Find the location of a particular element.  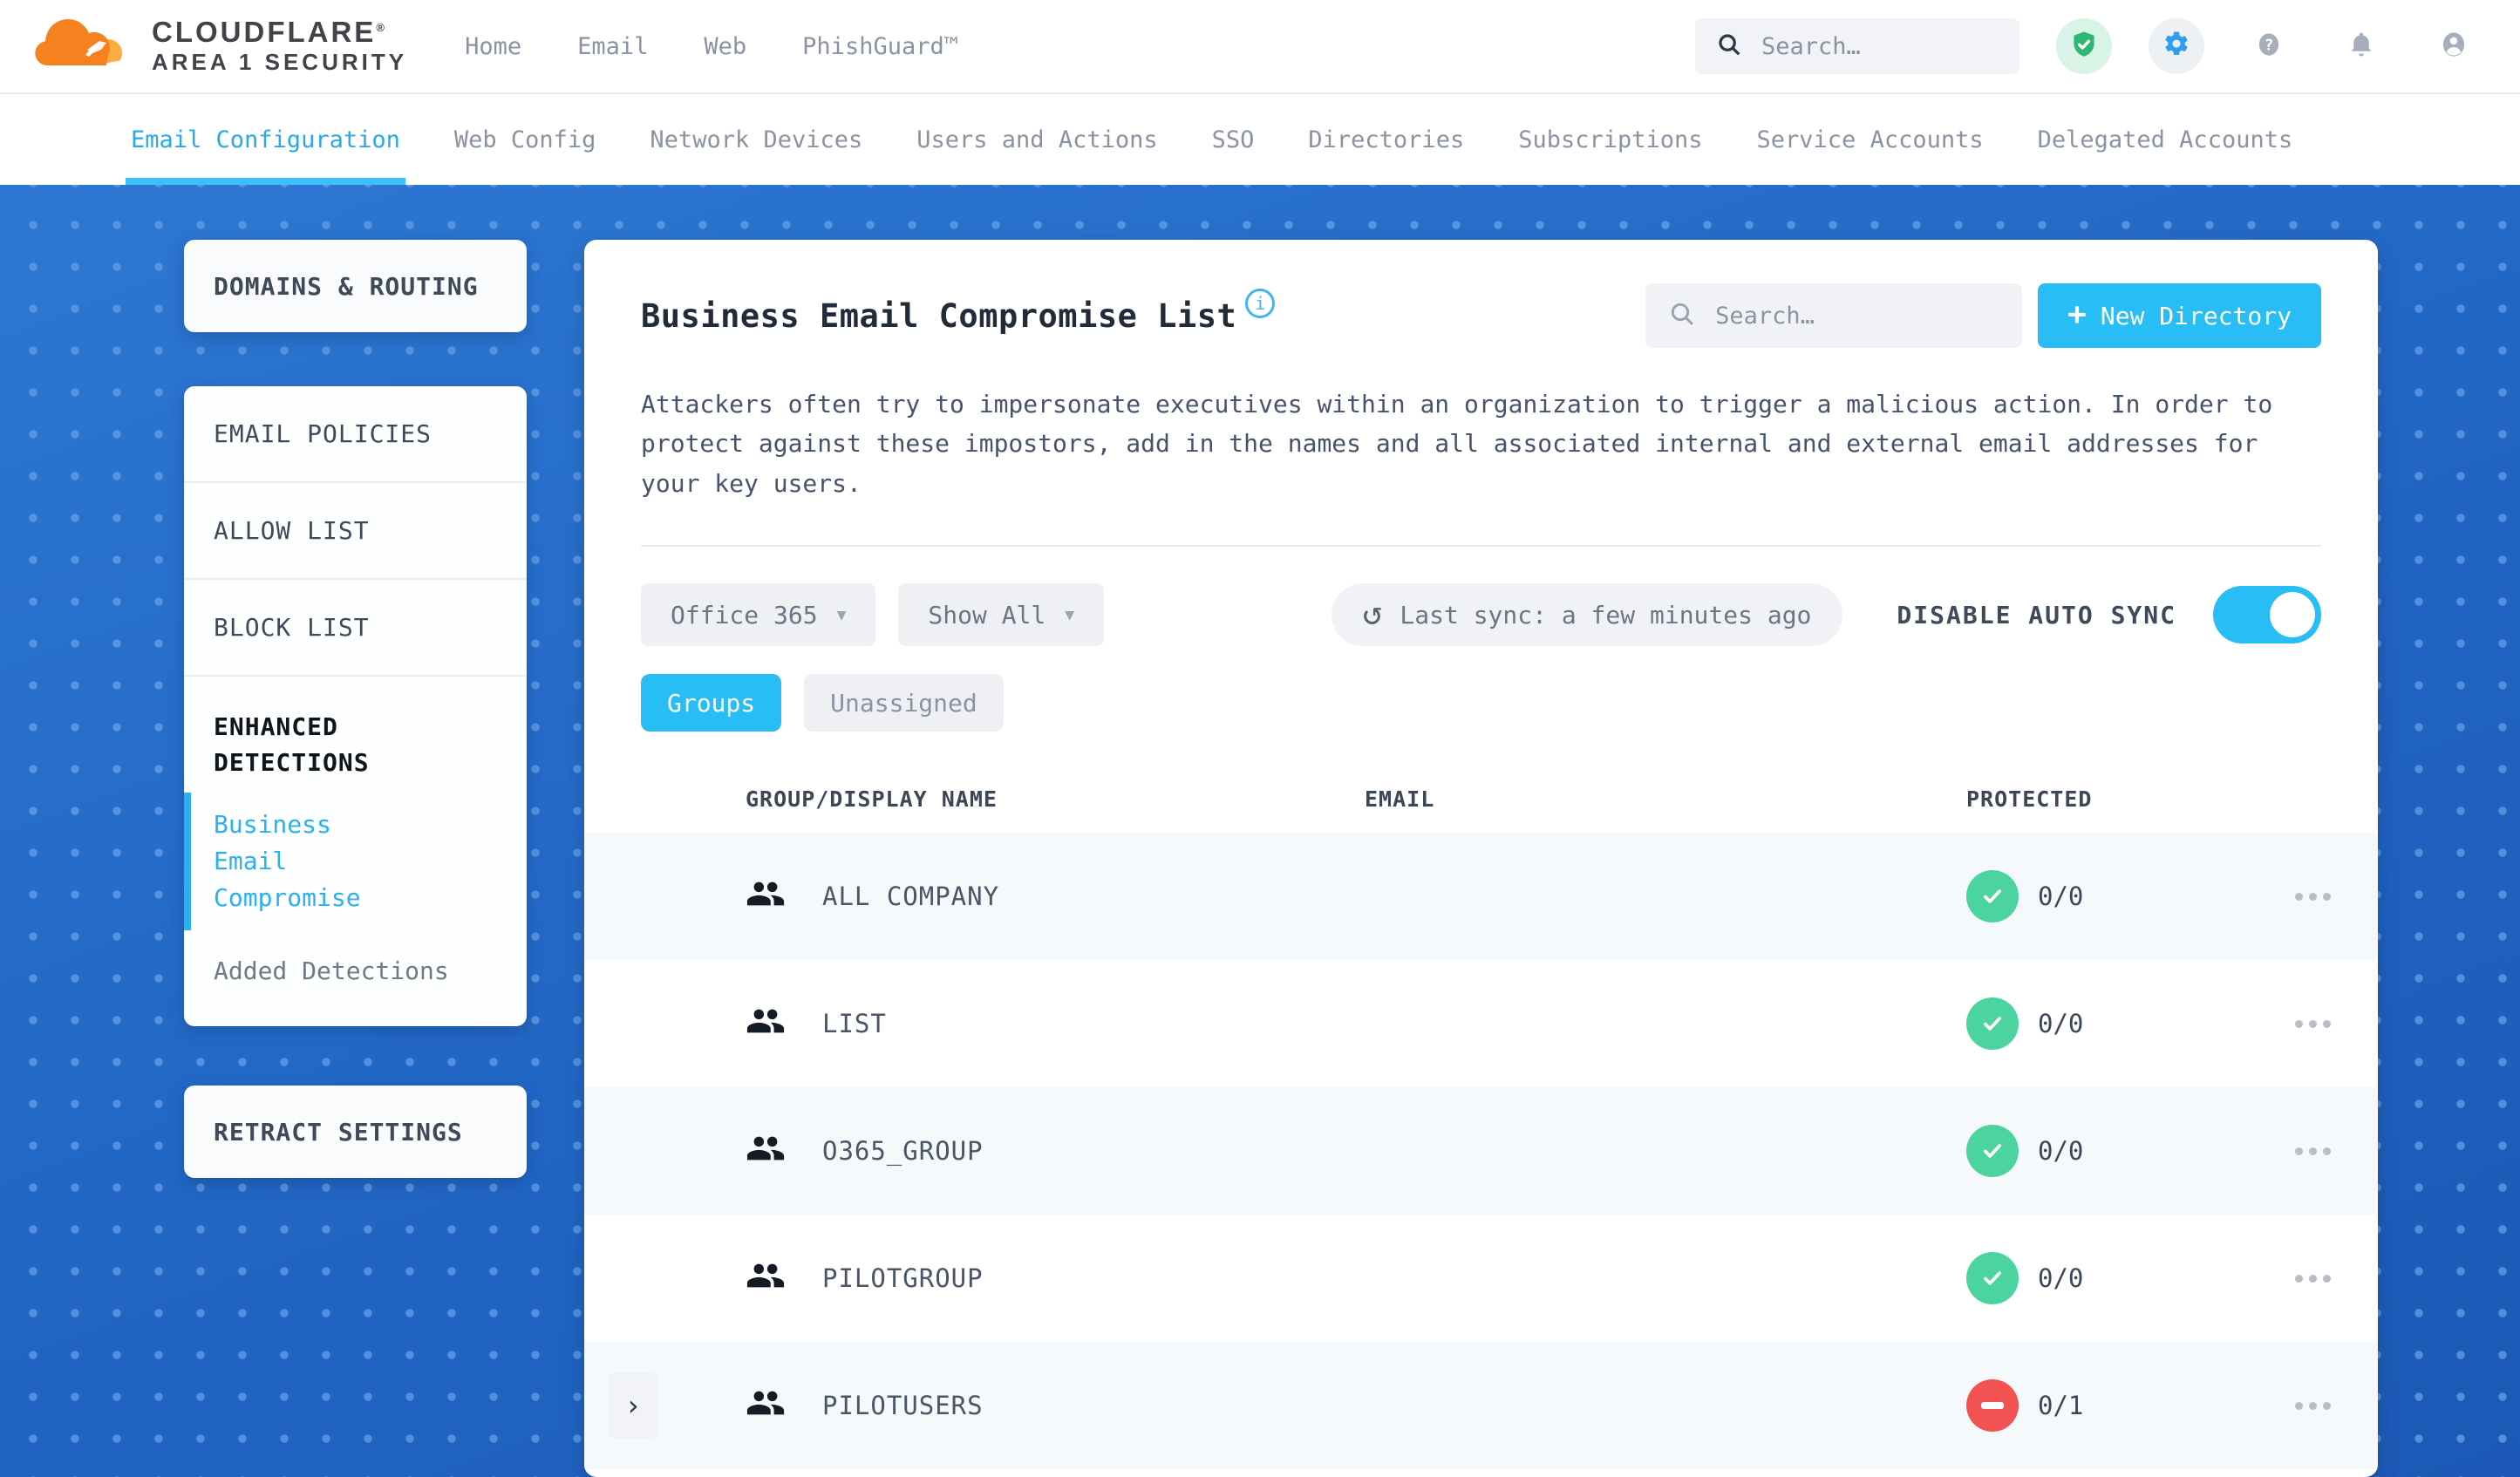

sidebar-item-business-email-compromise: Business Email Compromise is located at coordinates (315, 862).